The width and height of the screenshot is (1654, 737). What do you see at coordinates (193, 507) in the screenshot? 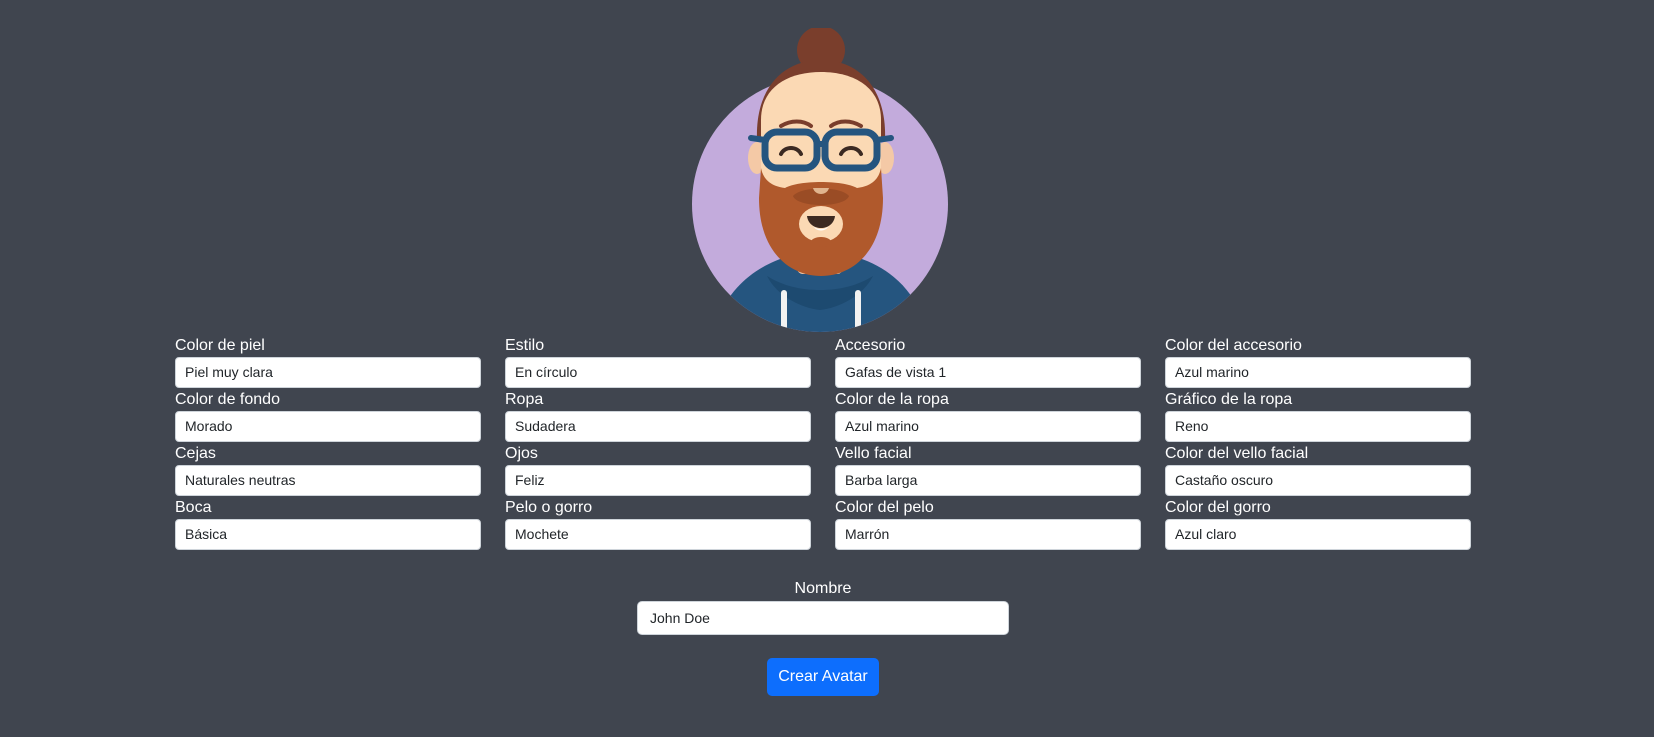
I see `field-label: Boca` at bounding box center [193, 507].